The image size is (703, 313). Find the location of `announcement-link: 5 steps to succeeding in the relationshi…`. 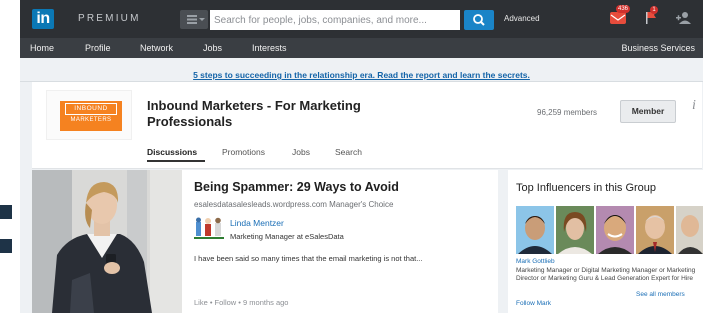

announcement-link: 5 steps to succeeding in the relationshi… is located at coordinates (361, 75).